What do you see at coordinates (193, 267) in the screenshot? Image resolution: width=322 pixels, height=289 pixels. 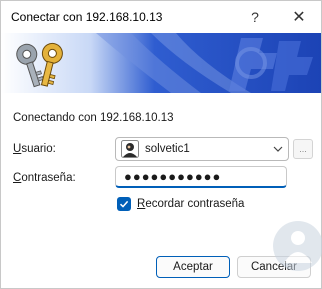 I see `ok-button: Aceptar` at bounding box center [193, 267].